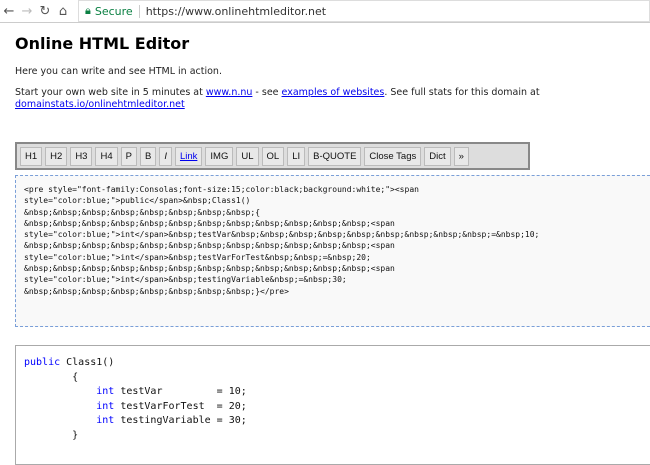  I want to click on text: - see, so click(267, 92).